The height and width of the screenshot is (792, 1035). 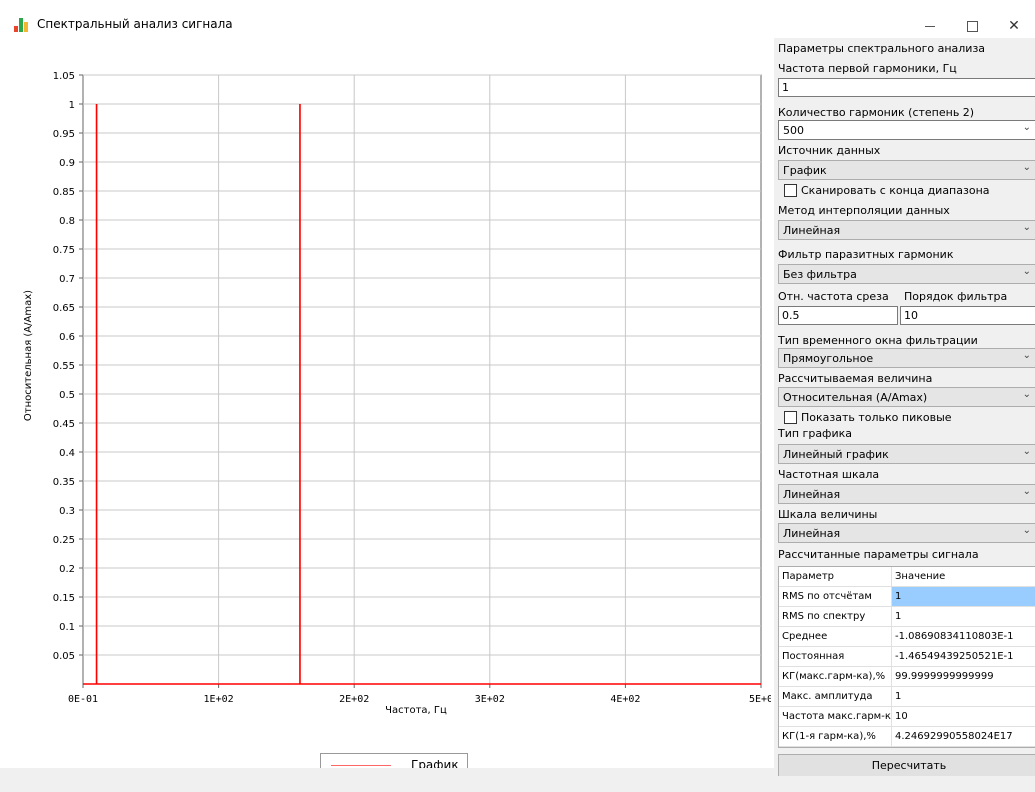 I want to click on table-row: Среднее -1.08690834110803E-1, so click(x=907, y=637).